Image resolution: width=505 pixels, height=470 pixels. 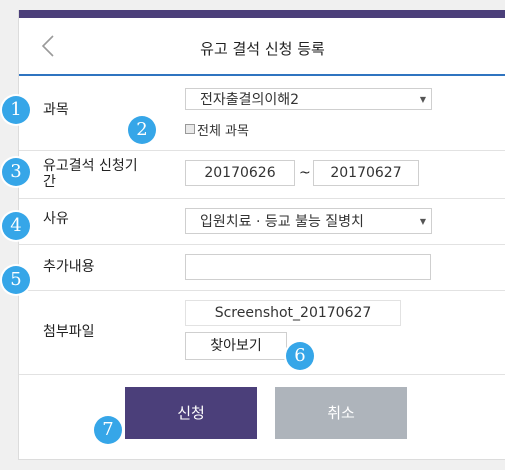 What do you see at coordinates (16, 172) in the screenshot?
I see `step-badge-3: 3` at bounding box center [16, 172].